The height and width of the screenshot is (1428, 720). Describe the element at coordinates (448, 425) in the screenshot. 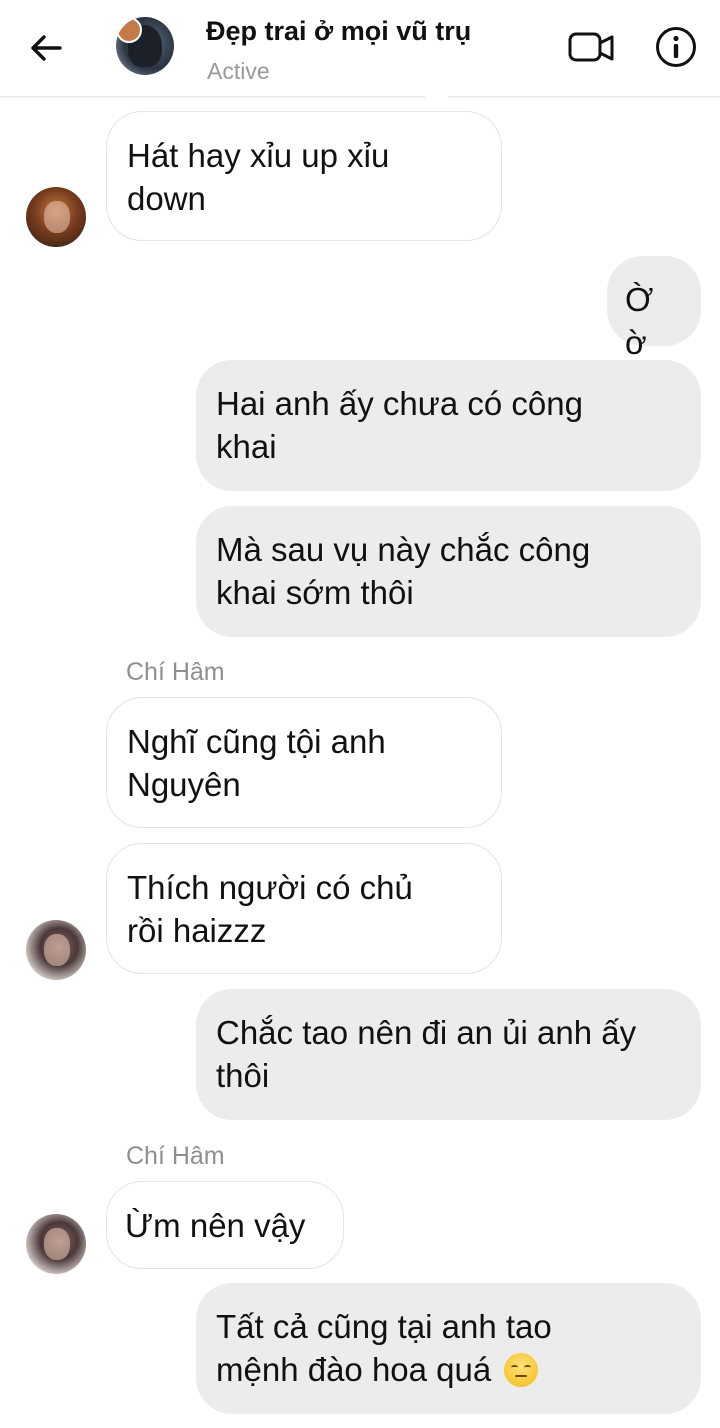

I see `outgoing-message: Hai anh ấy chưa có công khai` at that location.